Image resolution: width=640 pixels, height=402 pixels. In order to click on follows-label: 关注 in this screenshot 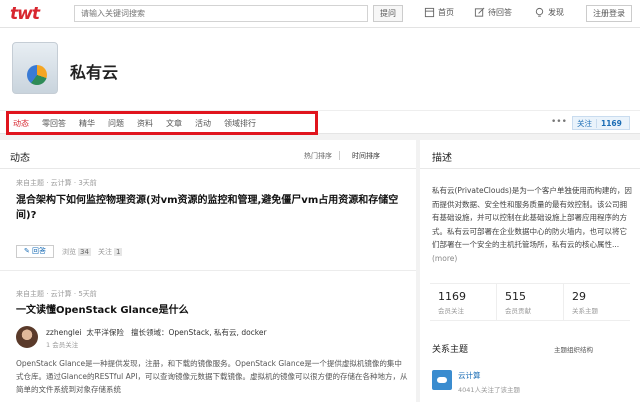, I will do `click(105, 252)`.